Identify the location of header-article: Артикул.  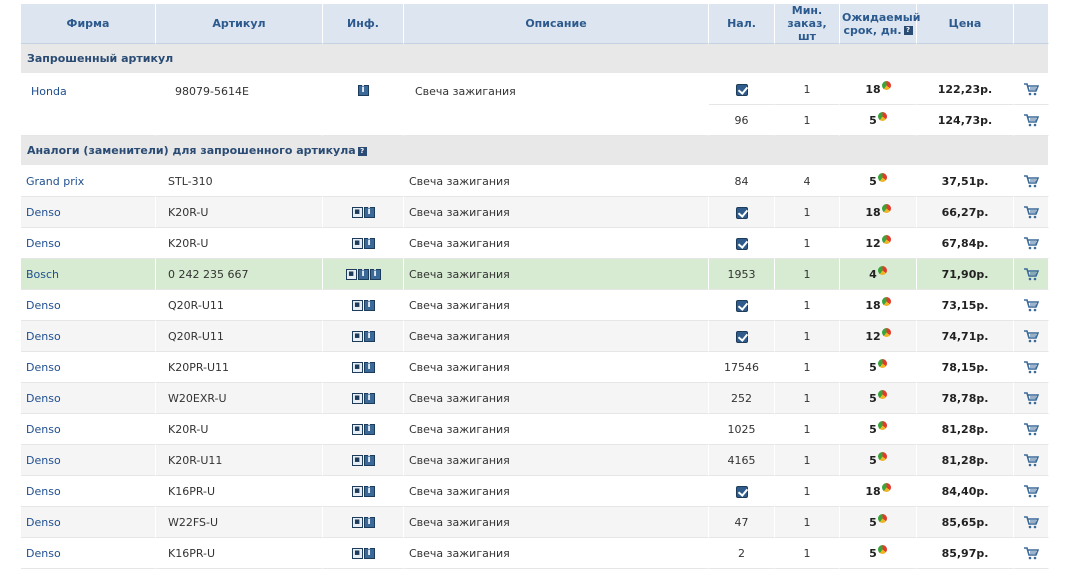
(239, 24).